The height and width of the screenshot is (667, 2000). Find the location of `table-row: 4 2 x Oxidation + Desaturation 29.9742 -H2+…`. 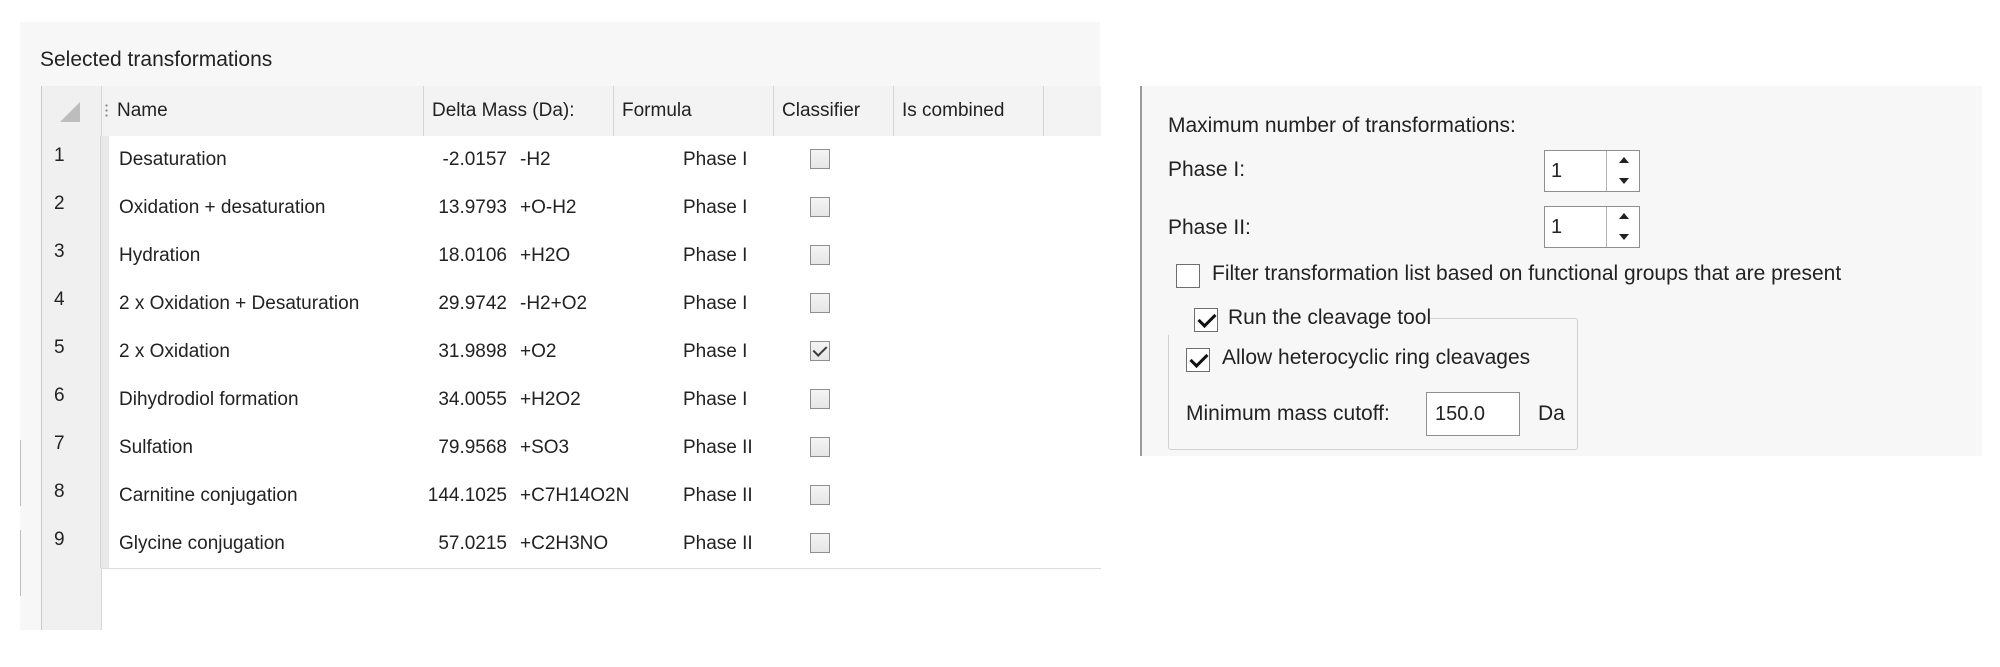

table-row: 4 2 x Oxidation + Desaturation 29.9742 -H2+… is located at coordinates (571, 304).